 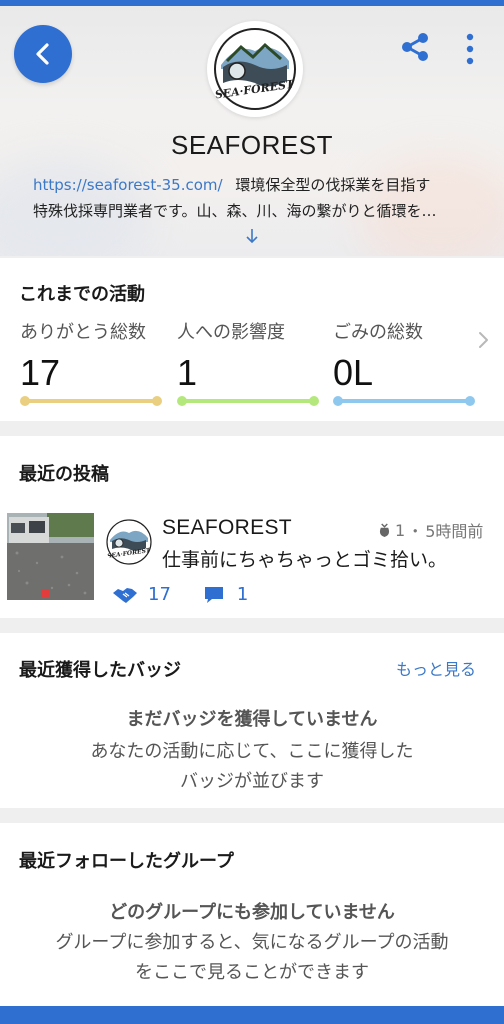 What do you see at coordinates (252, 1015) in the screenshot?
I see `bottom-accent-bar` at bounding box center [252, 1015].